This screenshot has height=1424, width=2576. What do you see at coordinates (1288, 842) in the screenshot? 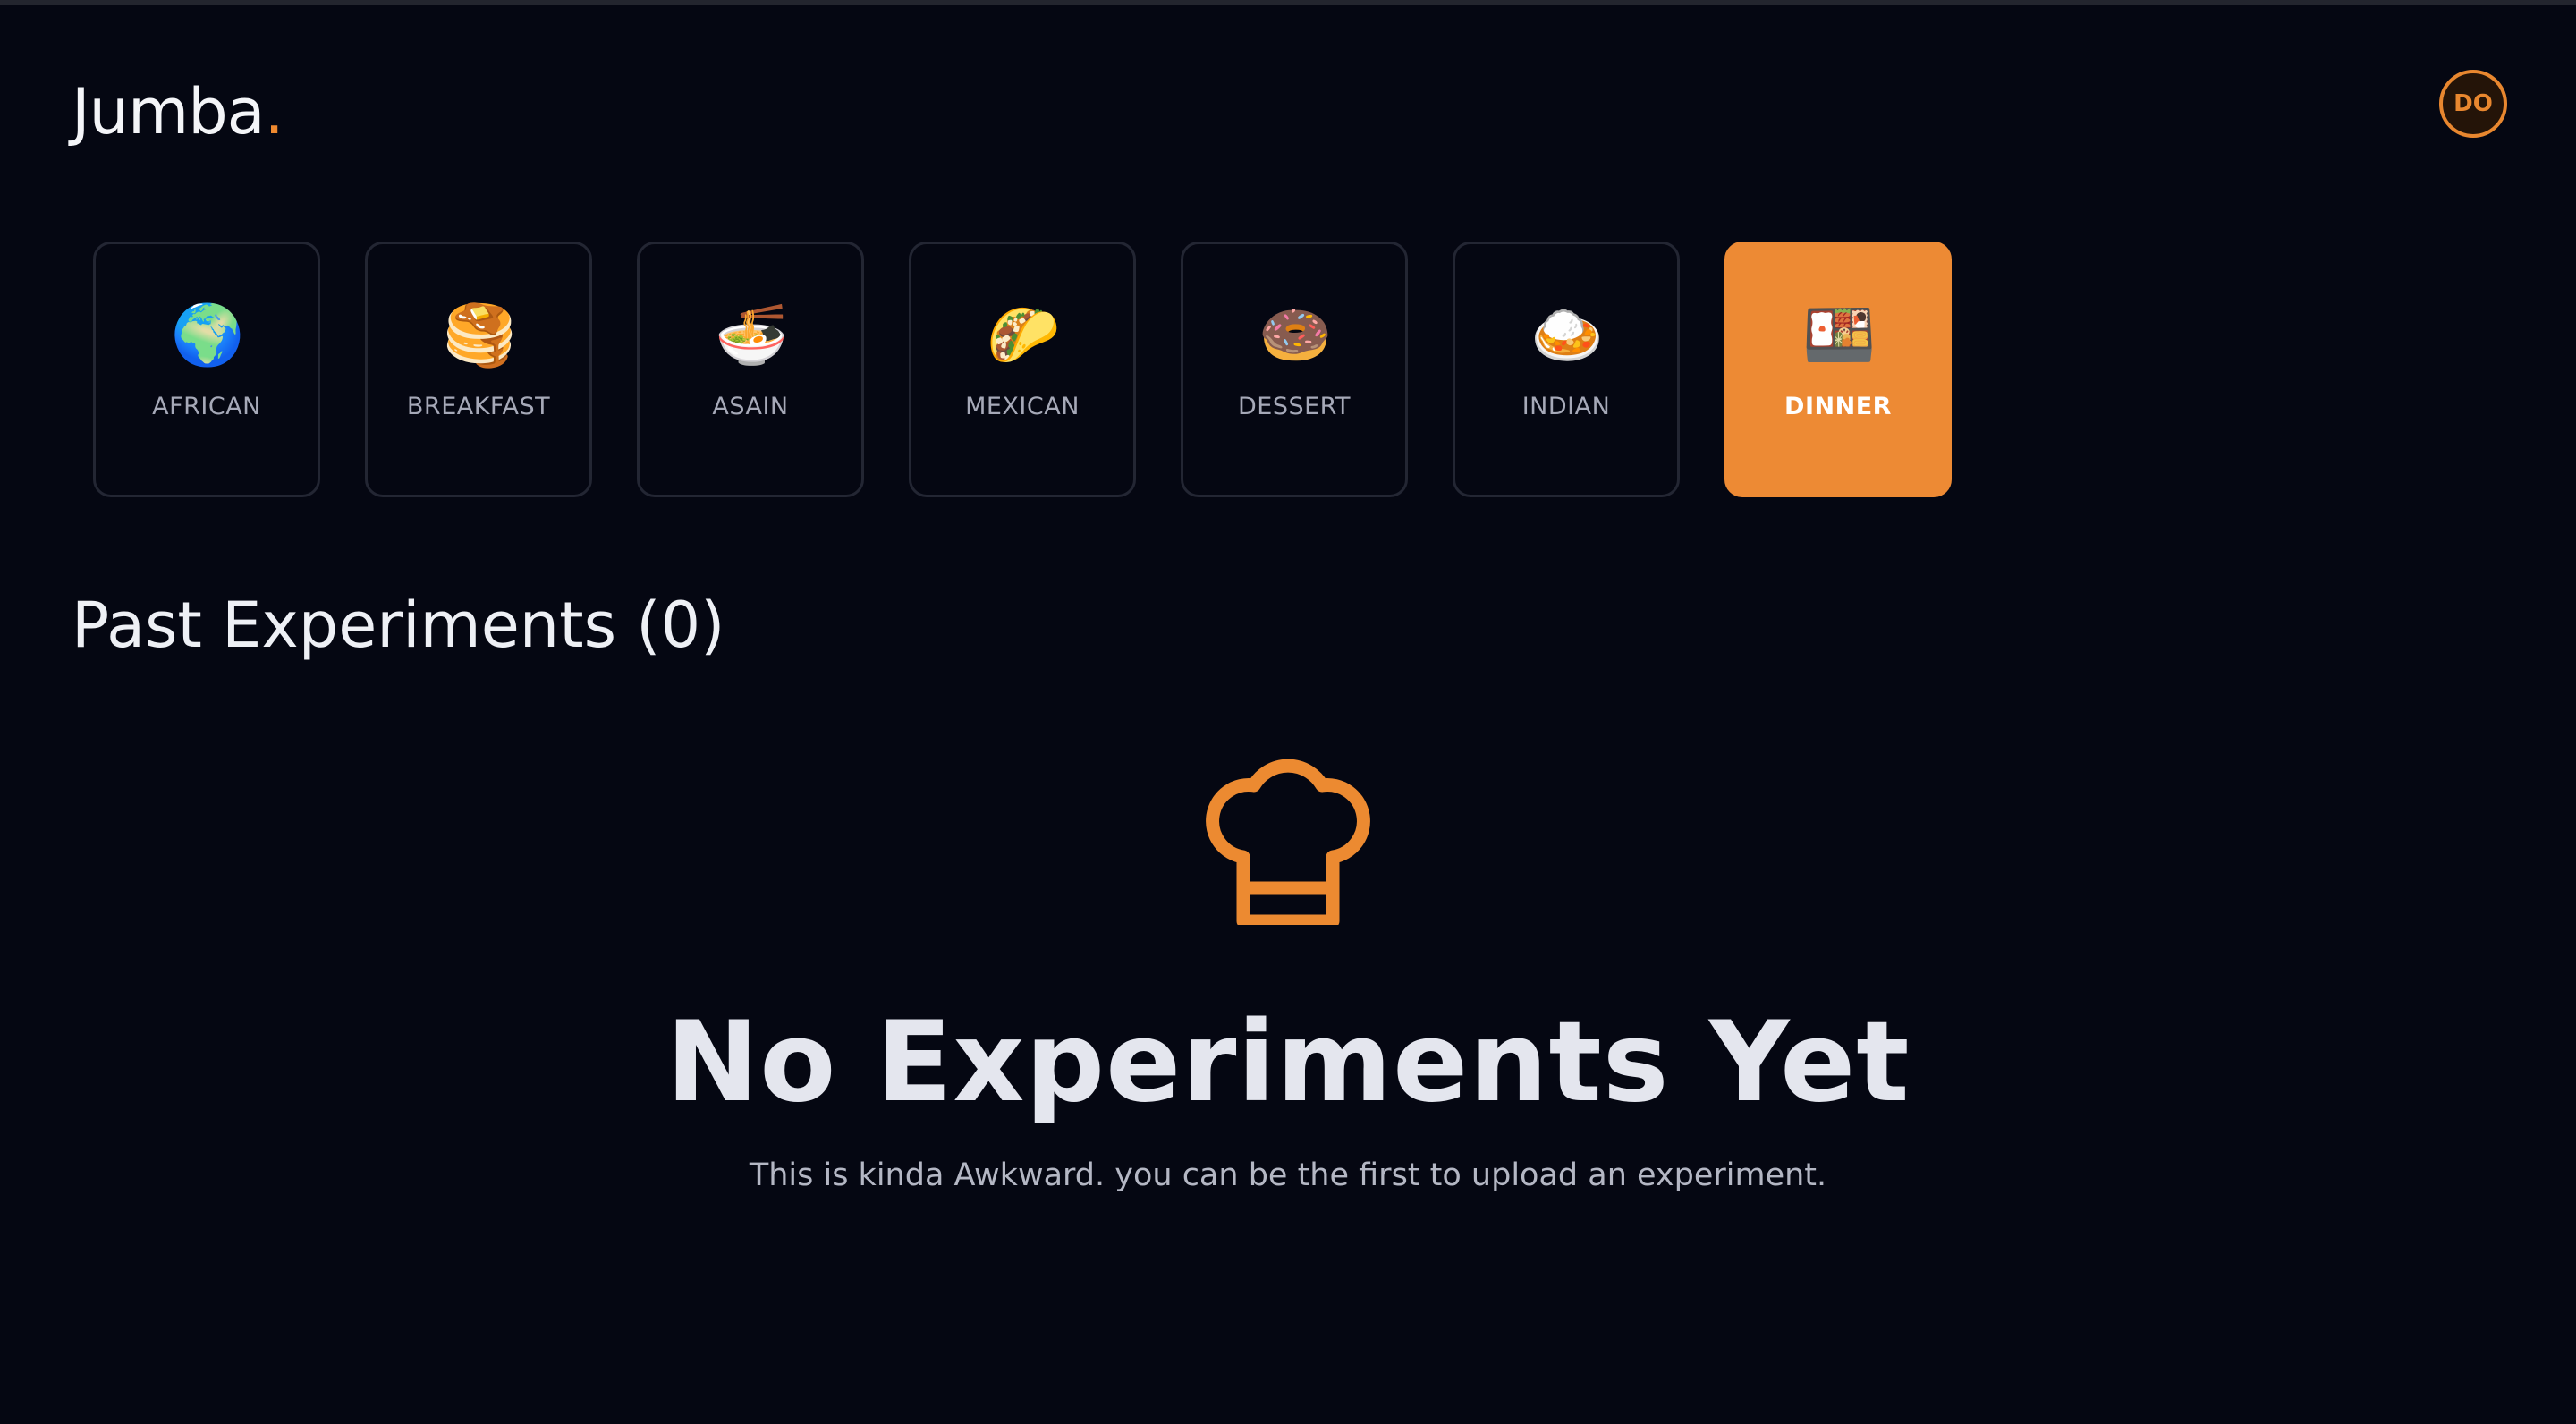
I see `chef-hat-icon` at bounding box center [1288, 842].